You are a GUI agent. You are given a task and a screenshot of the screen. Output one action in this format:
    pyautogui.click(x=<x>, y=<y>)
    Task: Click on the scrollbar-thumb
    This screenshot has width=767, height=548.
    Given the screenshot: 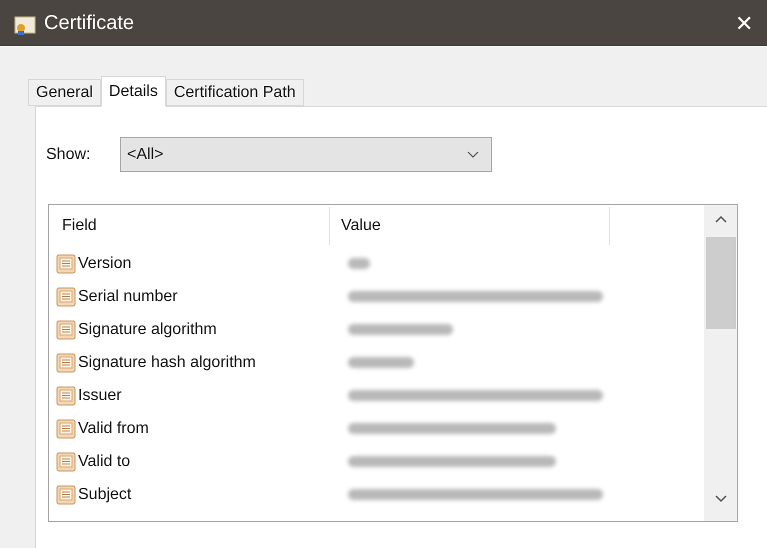 What is the action you would take?
    pyautogui.click(x=721, y=283)
    